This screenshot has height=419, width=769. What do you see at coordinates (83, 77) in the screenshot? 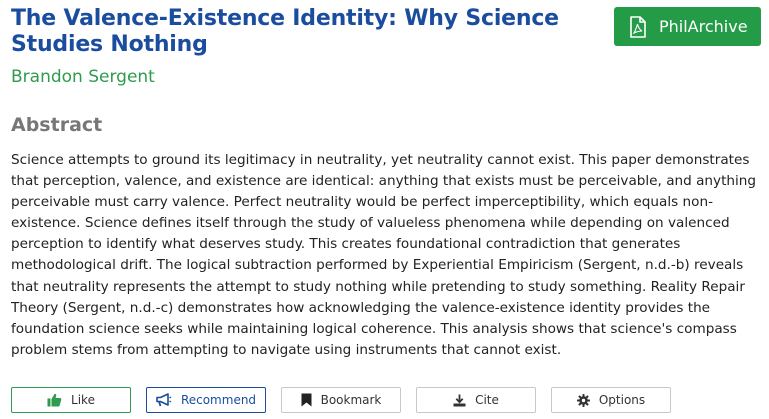
I see `author-link: Brandon Sergent` at bounding box center [83, 77].